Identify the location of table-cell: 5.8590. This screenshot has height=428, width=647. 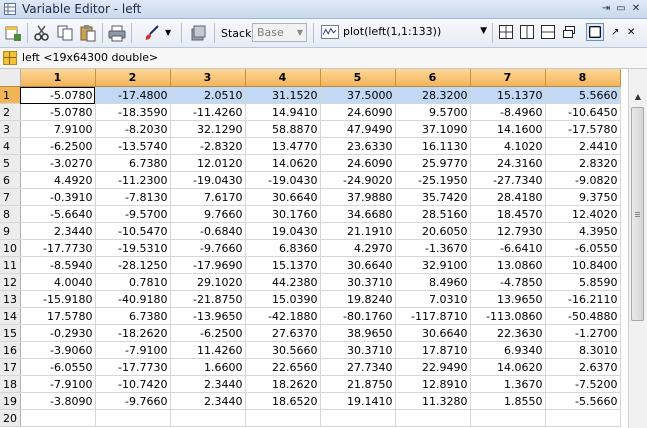
(583, 282).